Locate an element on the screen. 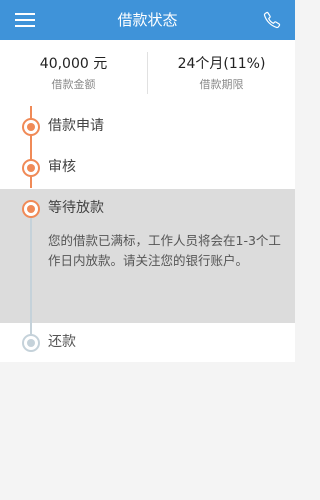 Image resolution: width=320 pixels, height=500 pixels. loan-term-value: 24个月(11%) is located at coordinates (221, 64).